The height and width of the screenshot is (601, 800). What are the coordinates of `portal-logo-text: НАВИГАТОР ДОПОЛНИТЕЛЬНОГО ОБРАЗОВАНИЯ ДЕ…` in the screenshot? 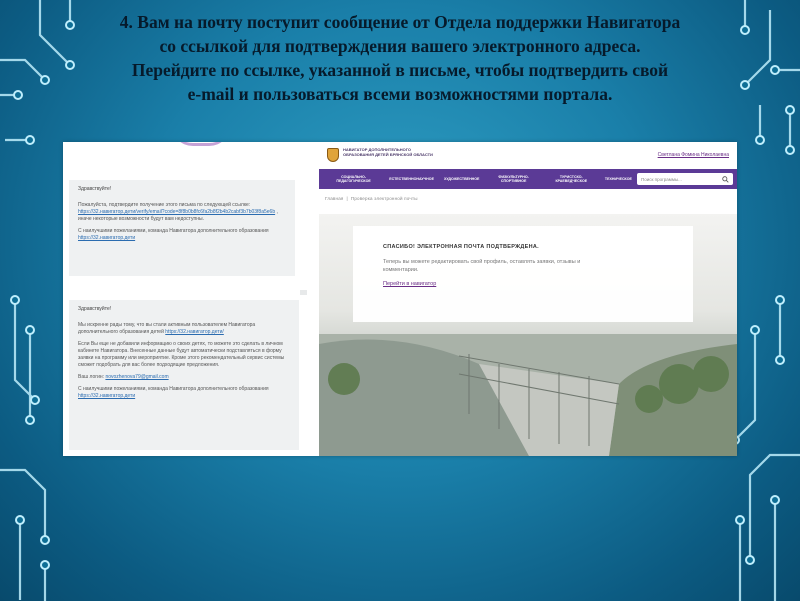 It's located at (388, 152).